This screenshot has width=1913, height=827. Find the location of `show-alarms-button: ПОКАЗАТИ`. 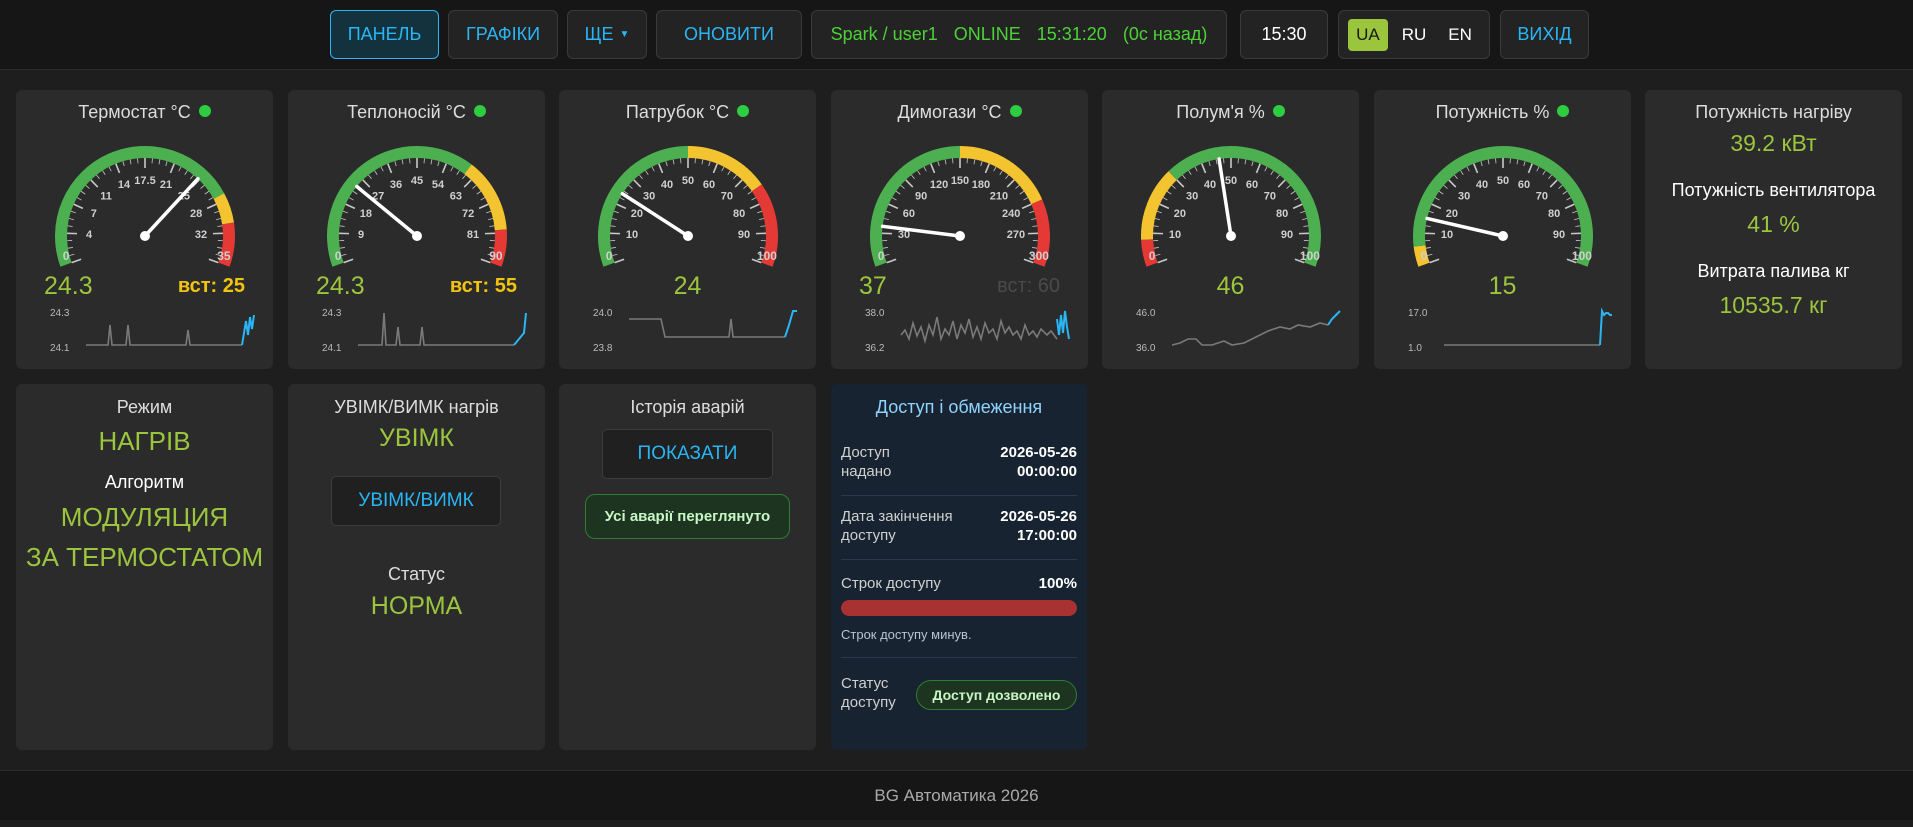

show-alarms-button: ПОКАЗАТИ is located at coordinates (687, 454).